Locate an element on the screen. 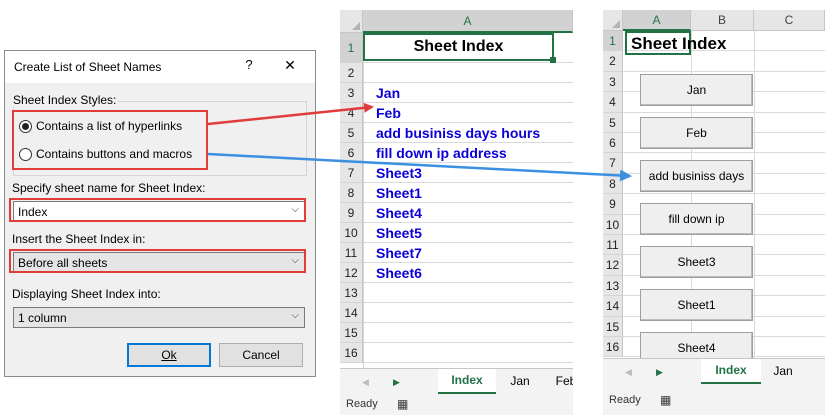 Image resolution: width=827 pixels, height=417 pixels. sheet-name-input: Index ⌵ is located at coordinates (159, 211).